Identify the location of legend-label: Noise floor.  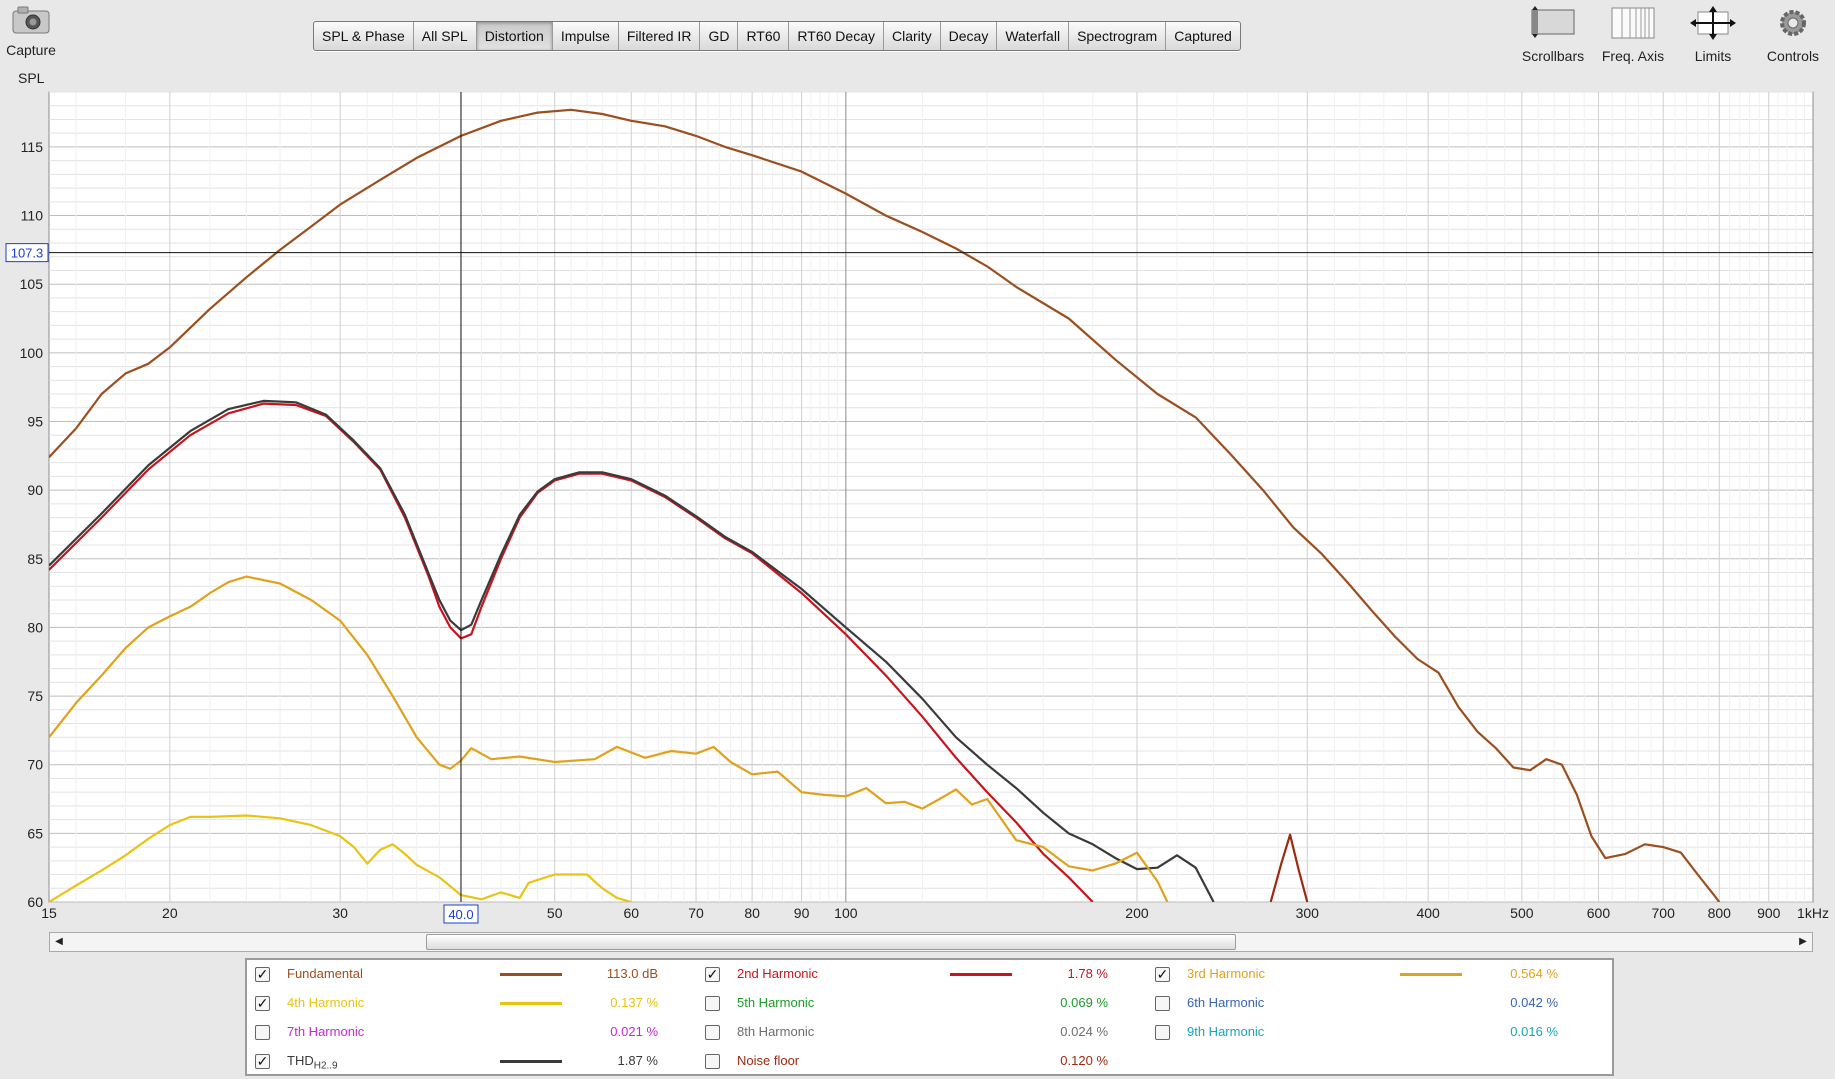
(768, 1060).